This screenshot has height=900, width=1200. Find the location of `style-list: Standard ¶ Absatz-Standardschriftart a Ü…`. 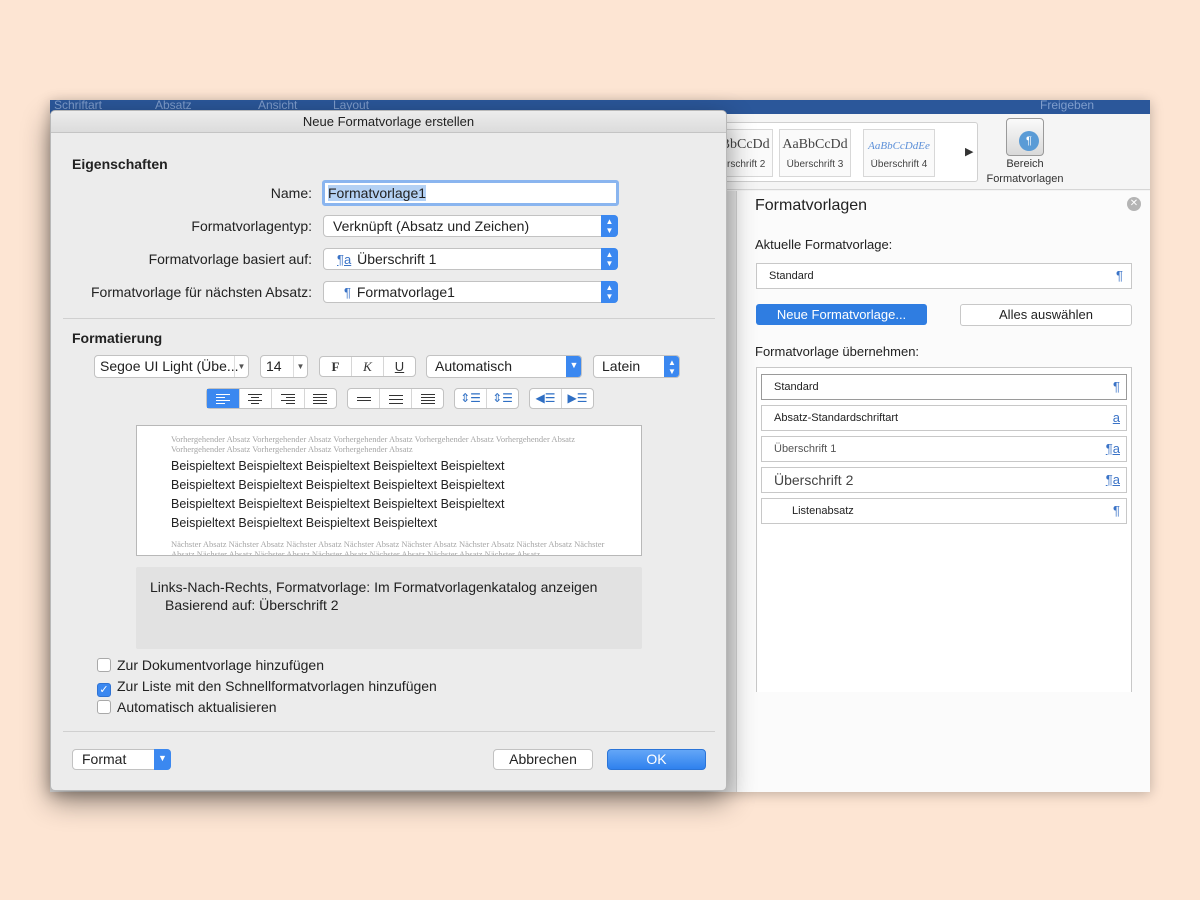

style-list: Standard ¶ Absatz-Standardschriftart a Ü… is located at coordinates (944, 529).